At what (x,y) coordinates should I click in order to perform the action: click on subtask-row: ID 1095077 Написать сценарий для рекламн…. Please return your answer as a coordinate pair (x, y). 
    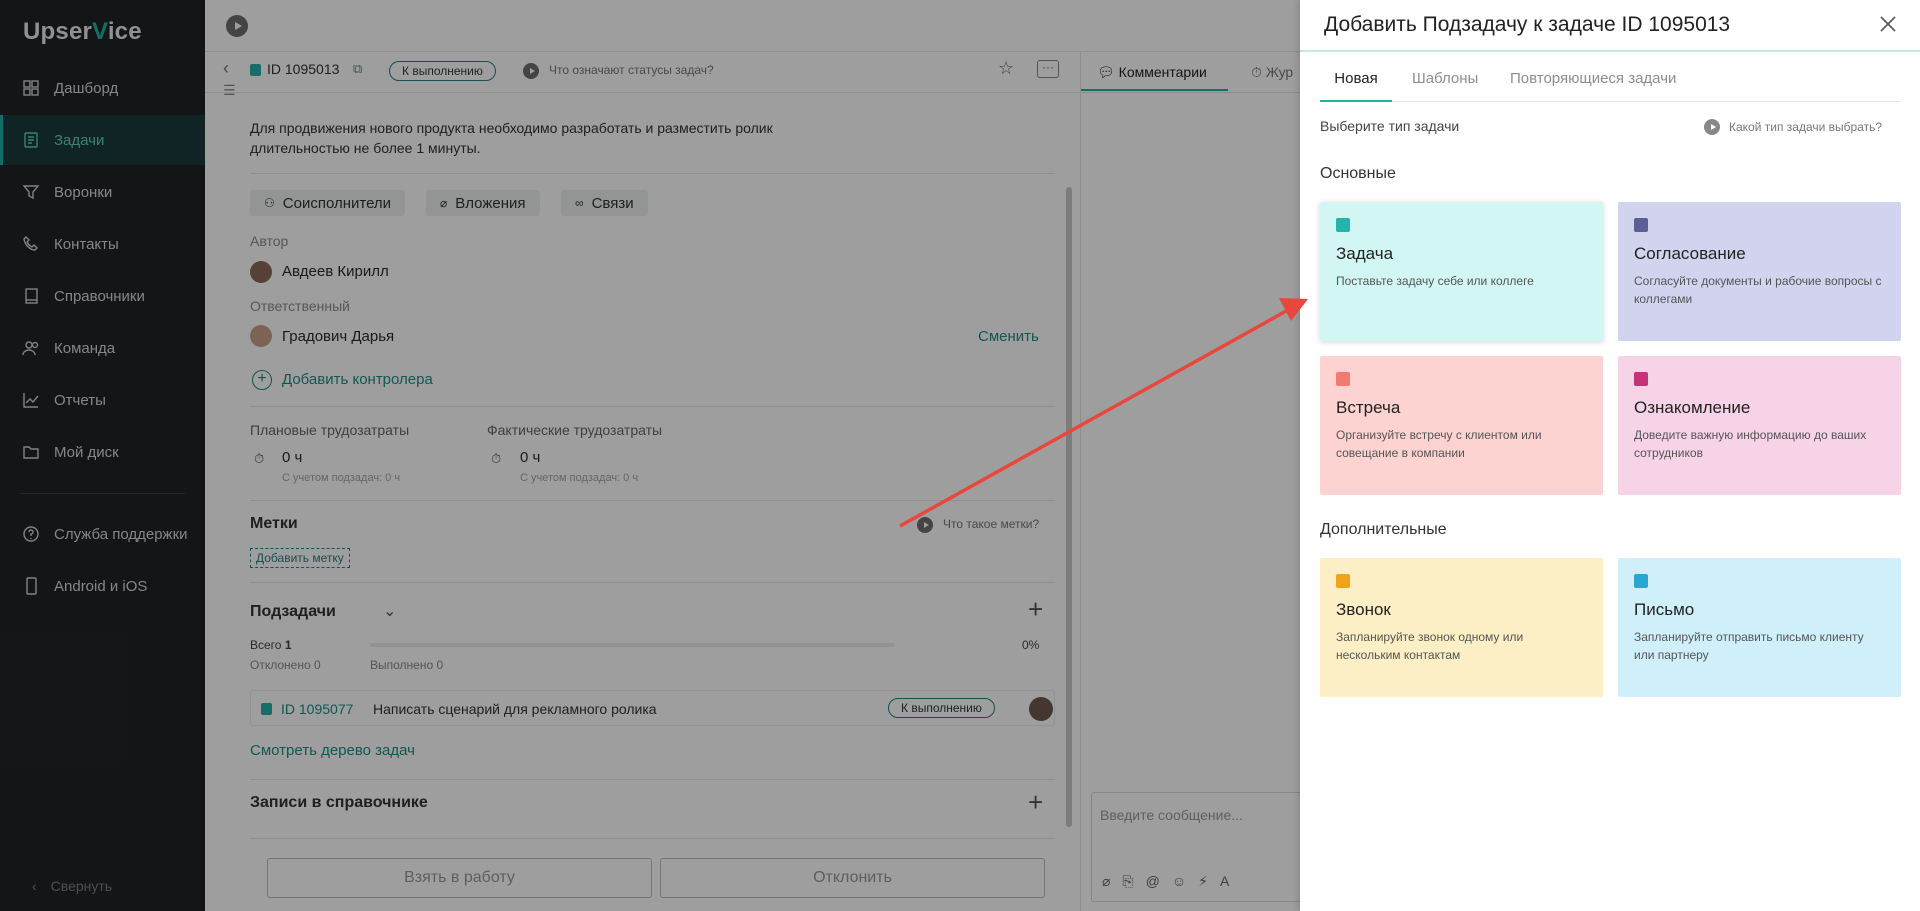
    Looking at the image, I should click on (652, 708).